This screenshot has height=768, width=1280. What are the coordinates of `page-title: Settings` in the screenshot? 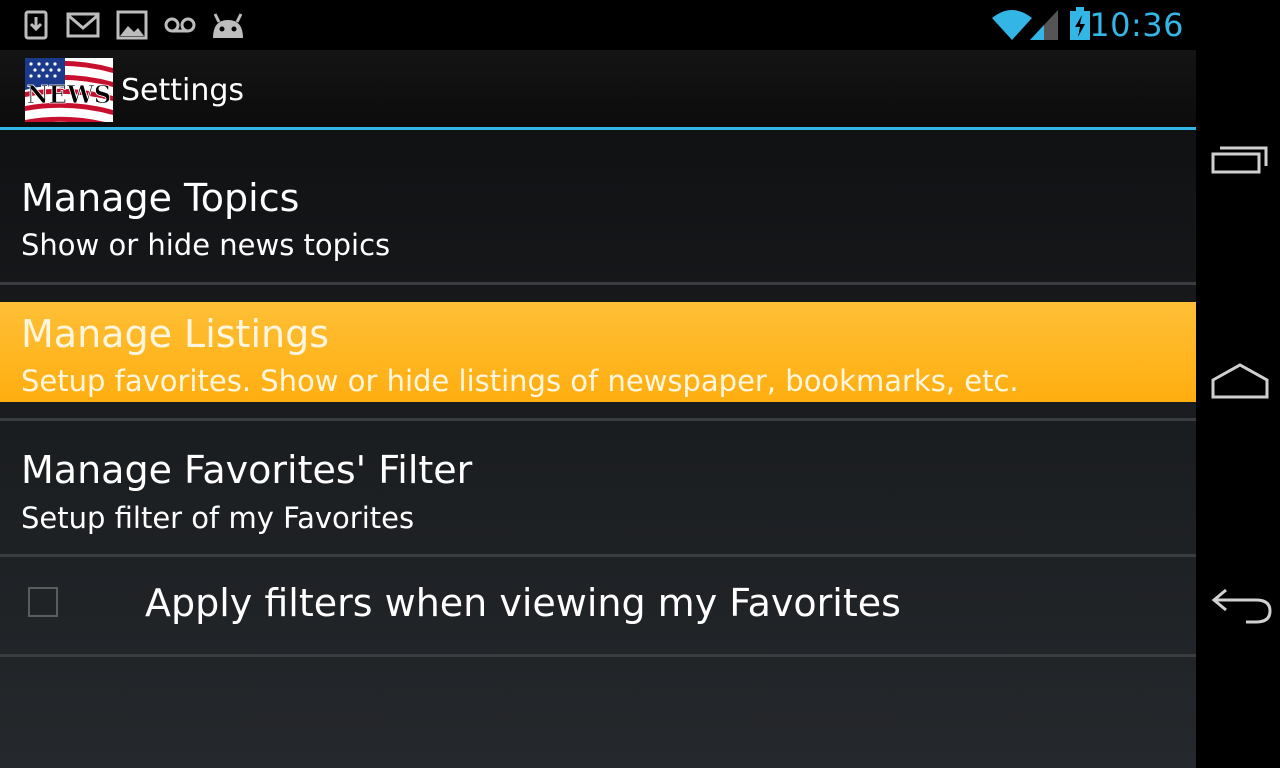 It's located at (183, 90).